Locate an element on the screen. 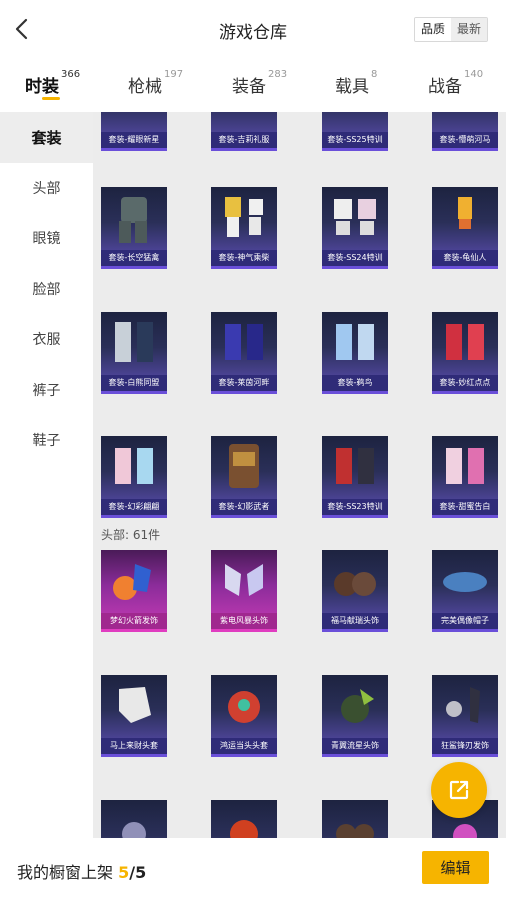 Image resolution: width=506 pixels, height=897 pixels. tab-weapons: 枪械197 is located at coordinates (156, 83).